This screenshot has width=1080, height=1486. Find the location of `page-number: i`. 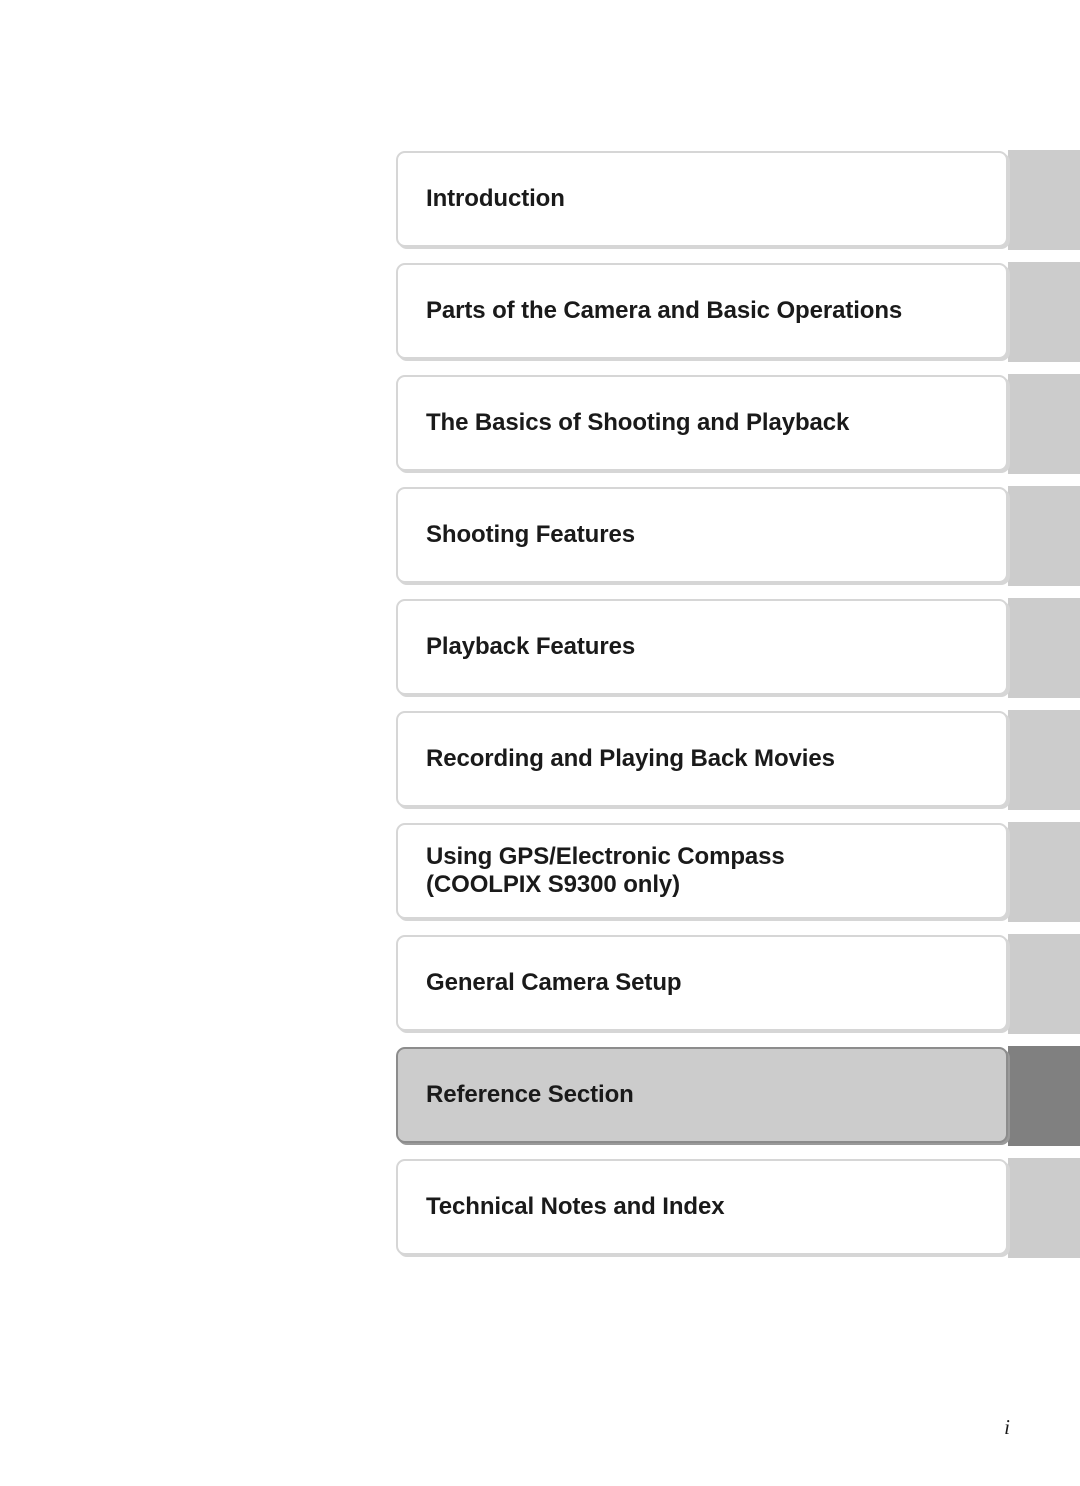

page-number: i is located at coordinates (1007, 1427).